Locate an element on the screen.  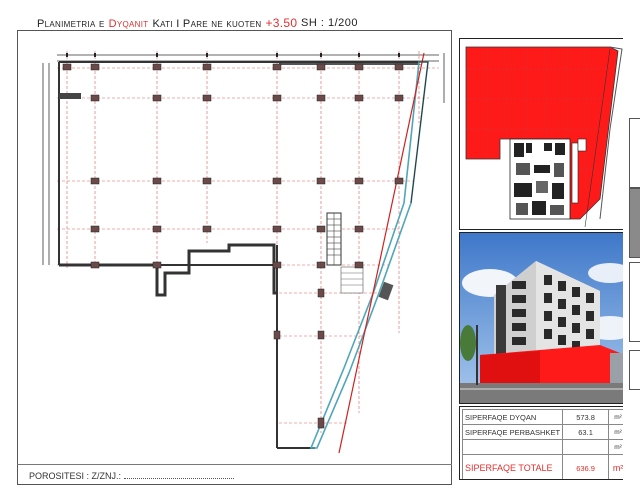
client-signature-line is located at coordinates (178, 474).